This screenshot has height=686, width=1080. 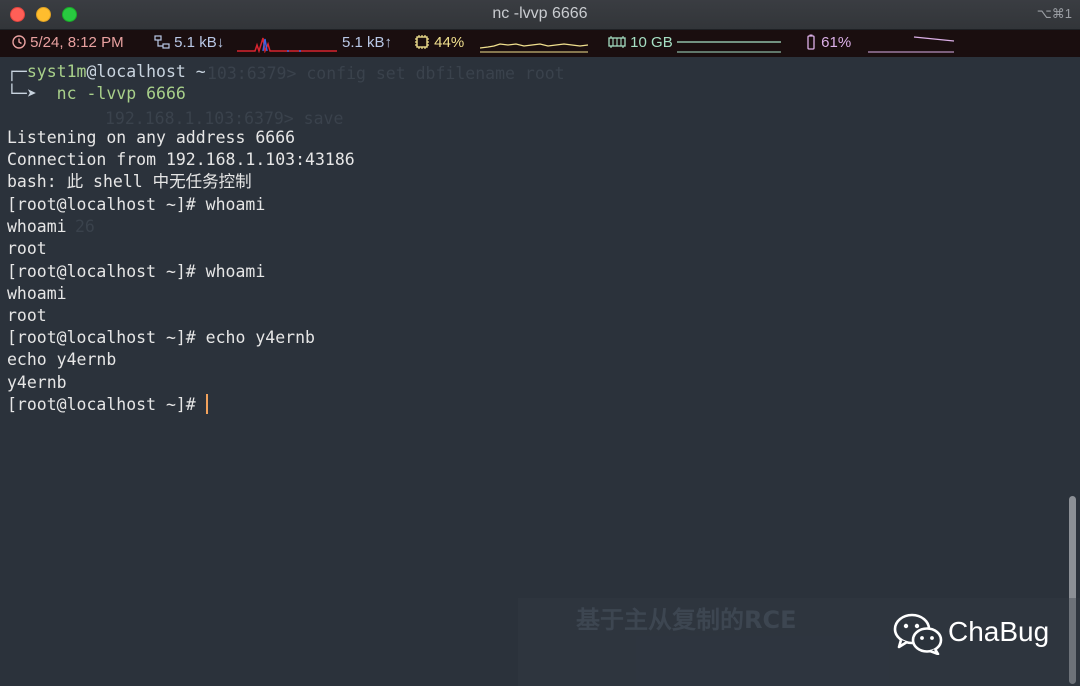 I want to click on memory-sparkline, so click(x=729, y=47).